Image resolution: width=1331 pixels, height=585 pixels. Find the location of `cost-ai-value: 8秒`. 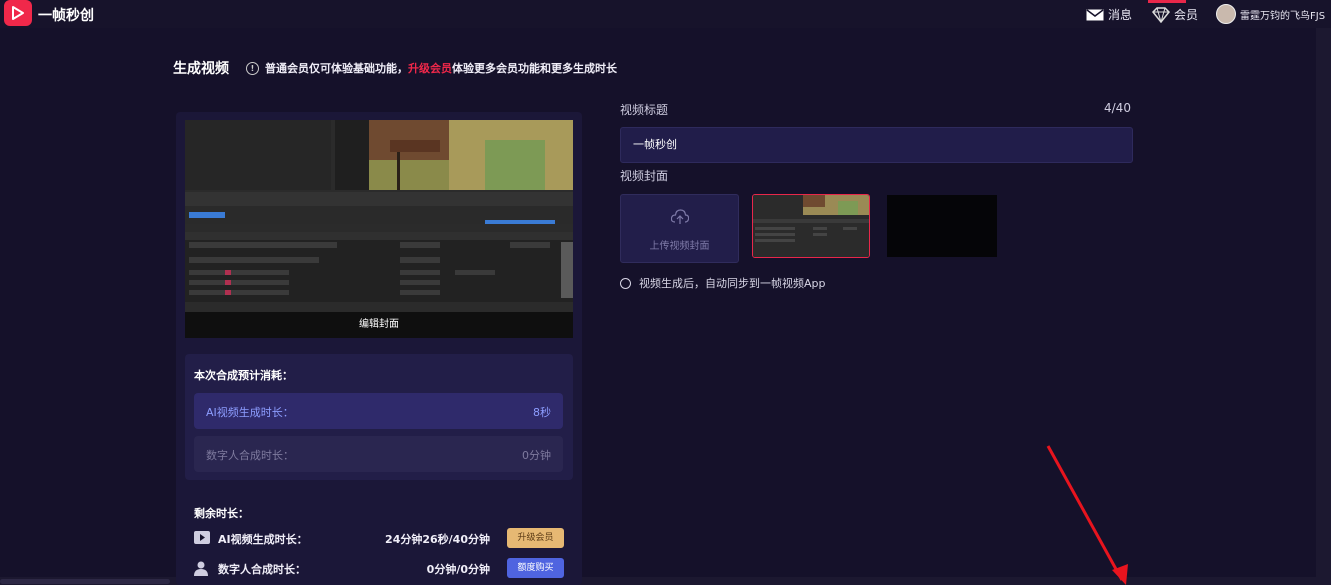

cost-ai-value: 8秒 is located at coordinates (542, 412).